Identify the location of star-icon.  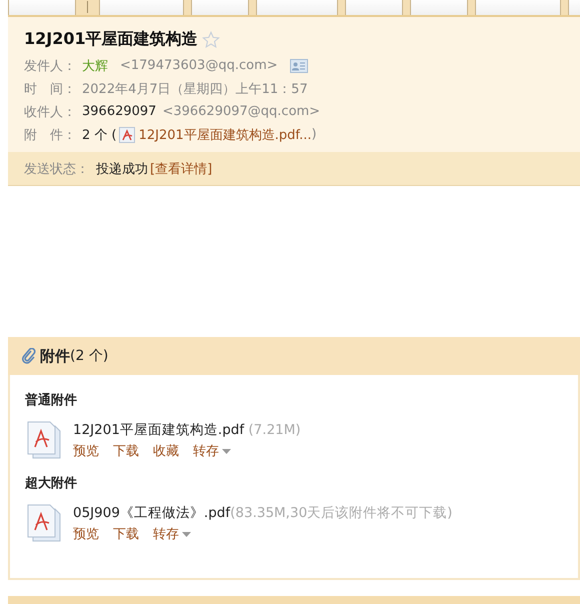
(211, 39).